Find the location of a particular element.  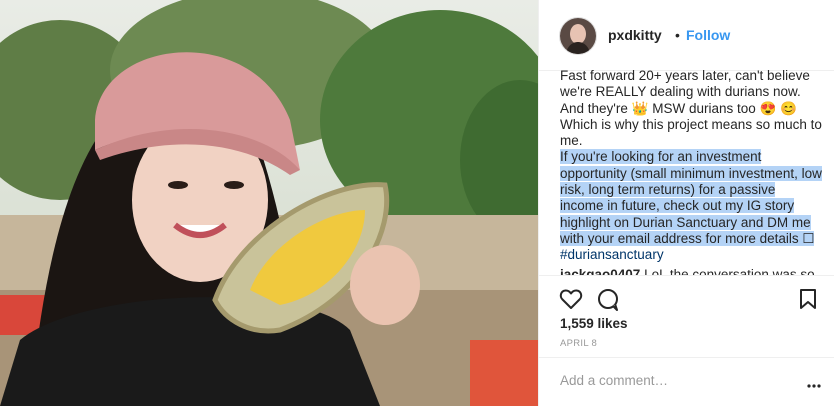

more-dots-icon is located at coordinates (814, 384).